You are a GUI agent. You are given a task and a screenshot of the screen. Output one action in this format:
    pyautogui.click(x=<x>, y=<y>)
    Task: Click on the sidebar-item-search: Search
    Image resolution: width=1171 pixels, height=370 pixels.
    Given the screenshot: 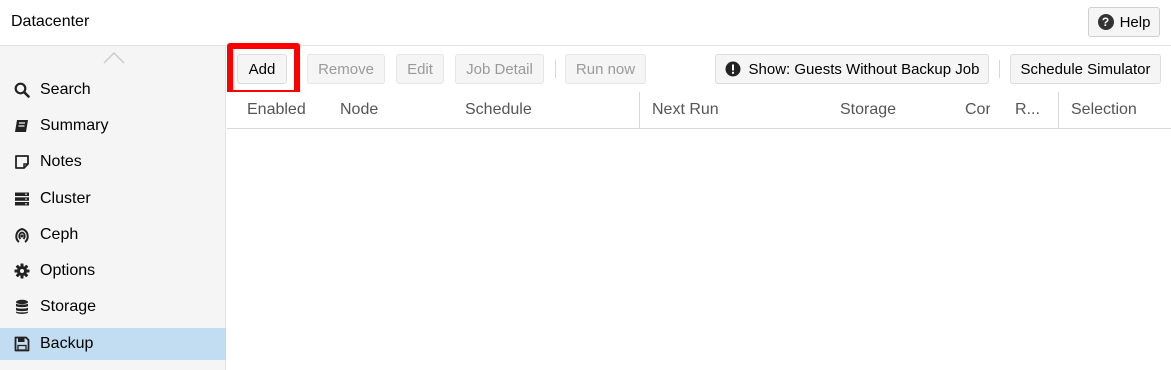 What is the action you would take?
    pyautogui.click(x=113, y=90)
    